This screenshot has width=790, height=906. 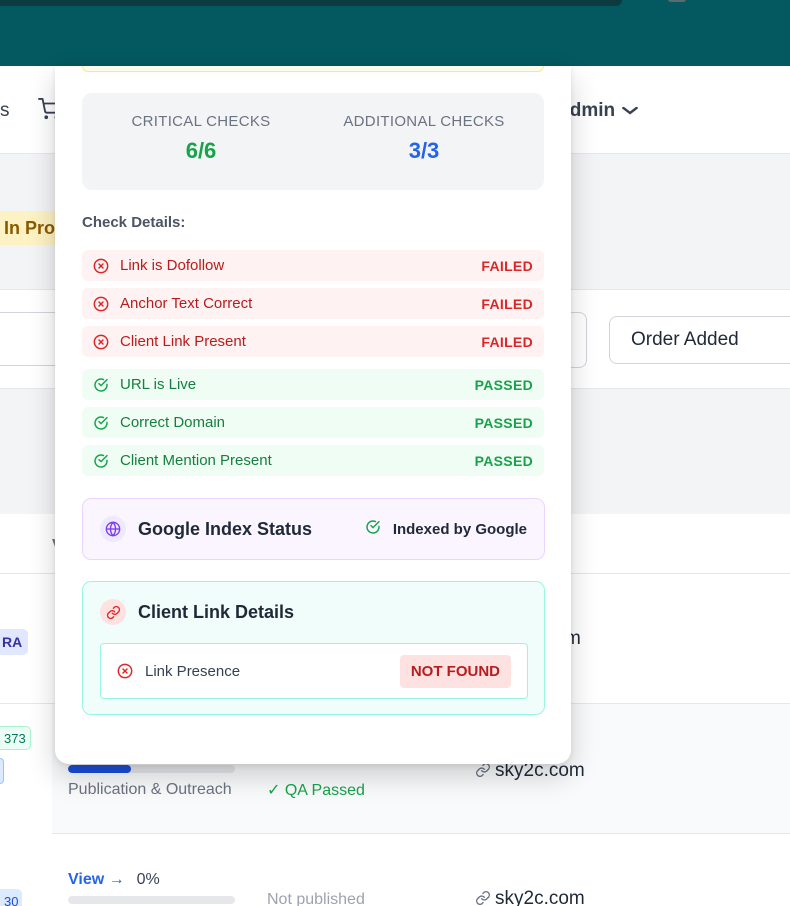 What do you see at coordinates (424, 121) in the screenshot?
I see `additional-checks-label: ADDITIONAL CHECKS` at bounding box center [424, 121].